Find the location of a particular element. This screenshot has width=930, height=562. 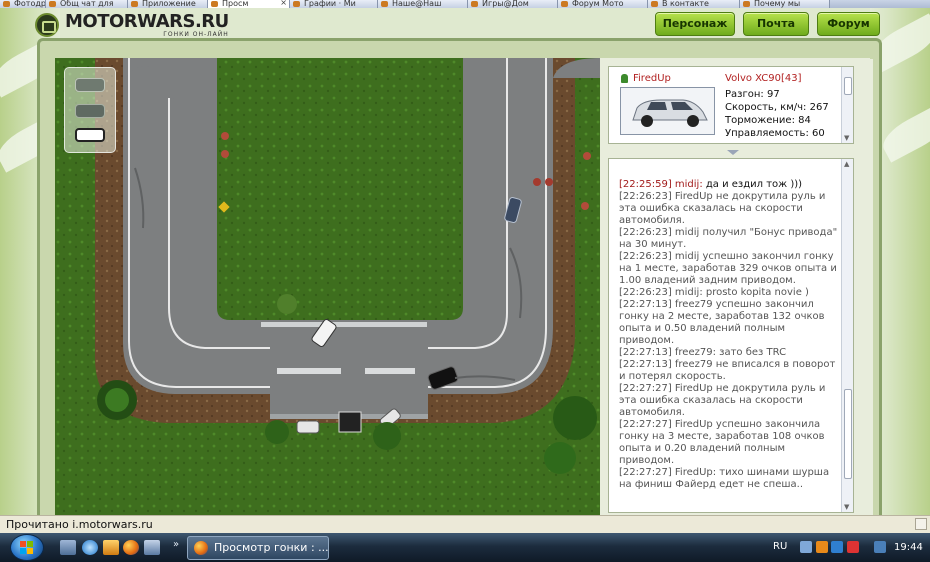

window-switcher-icon is located at coordinates (152, 547).